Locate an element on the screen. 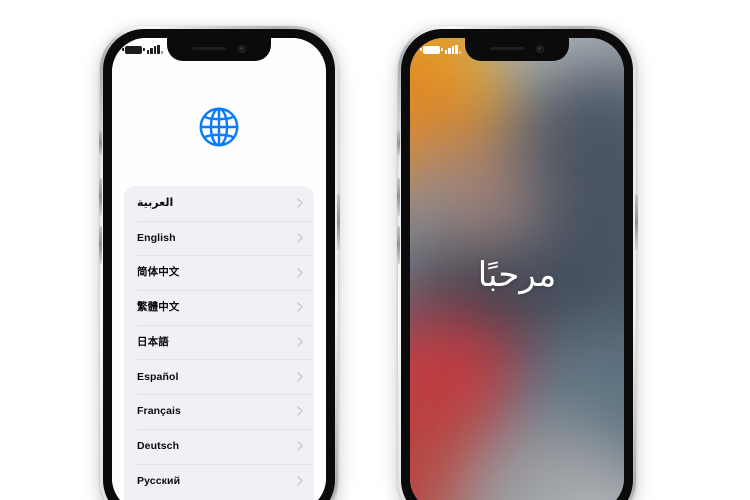  globe-icon is located at coordinates (219, 127).